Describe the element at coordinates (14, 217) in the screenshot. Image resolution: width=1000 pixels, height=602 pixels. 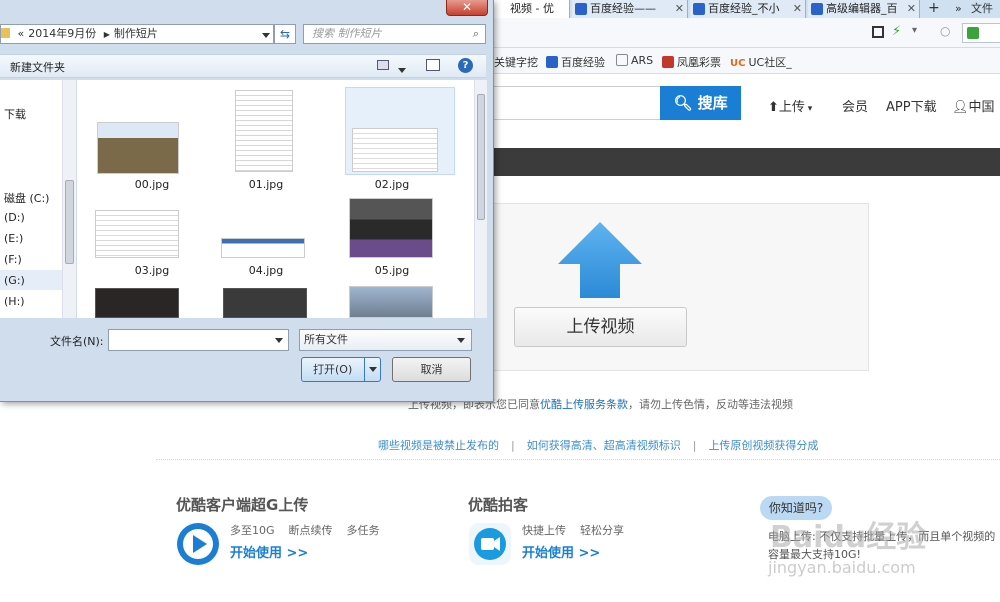
I see `nav-item-drive-d: (D:)` at that location.